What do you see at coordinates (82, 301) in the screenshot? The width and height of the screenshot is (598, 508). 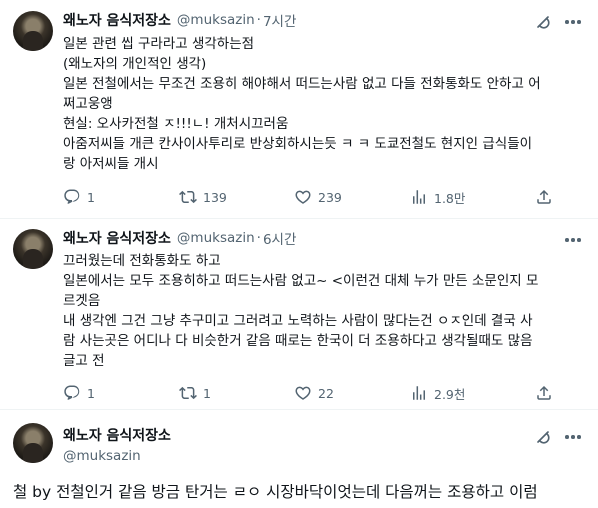 I see `tweet-line: 르겟음` at bounding box center [82, 301].